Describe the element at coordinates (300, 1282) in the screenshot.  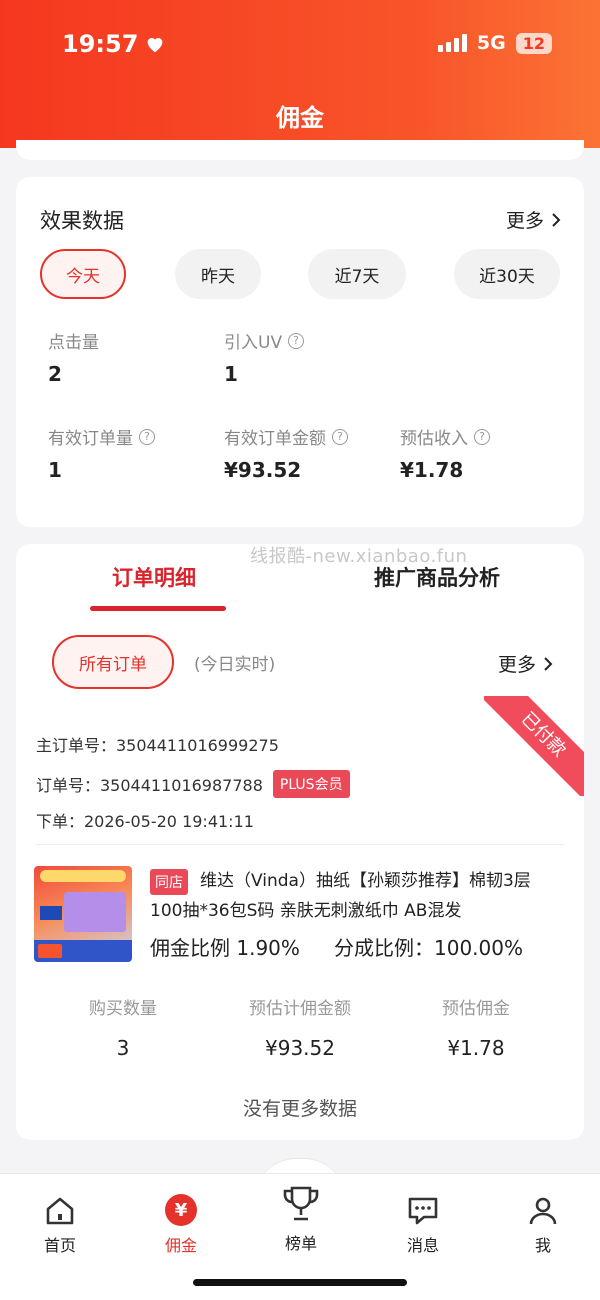
I see `home-indicator` at that location.